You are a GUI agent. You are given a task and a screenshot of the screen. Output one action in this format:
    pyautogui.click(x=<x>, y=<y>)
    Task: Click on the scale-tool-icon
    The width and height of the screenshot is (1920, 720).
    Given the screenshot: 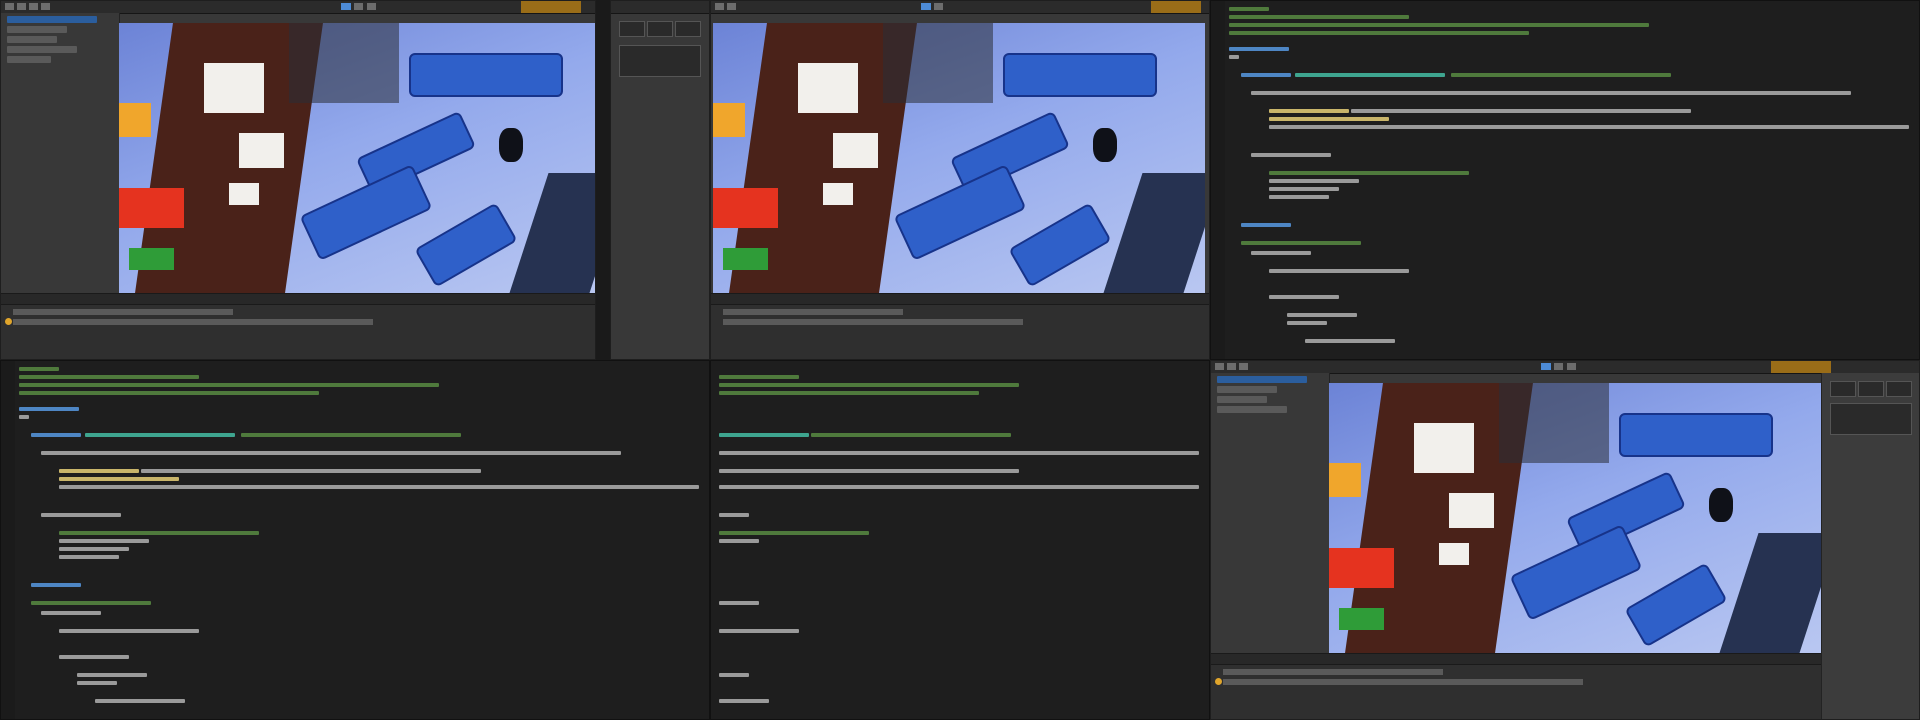 What is the action you would take?
    pyautogui.click(x=45, y=6)
    